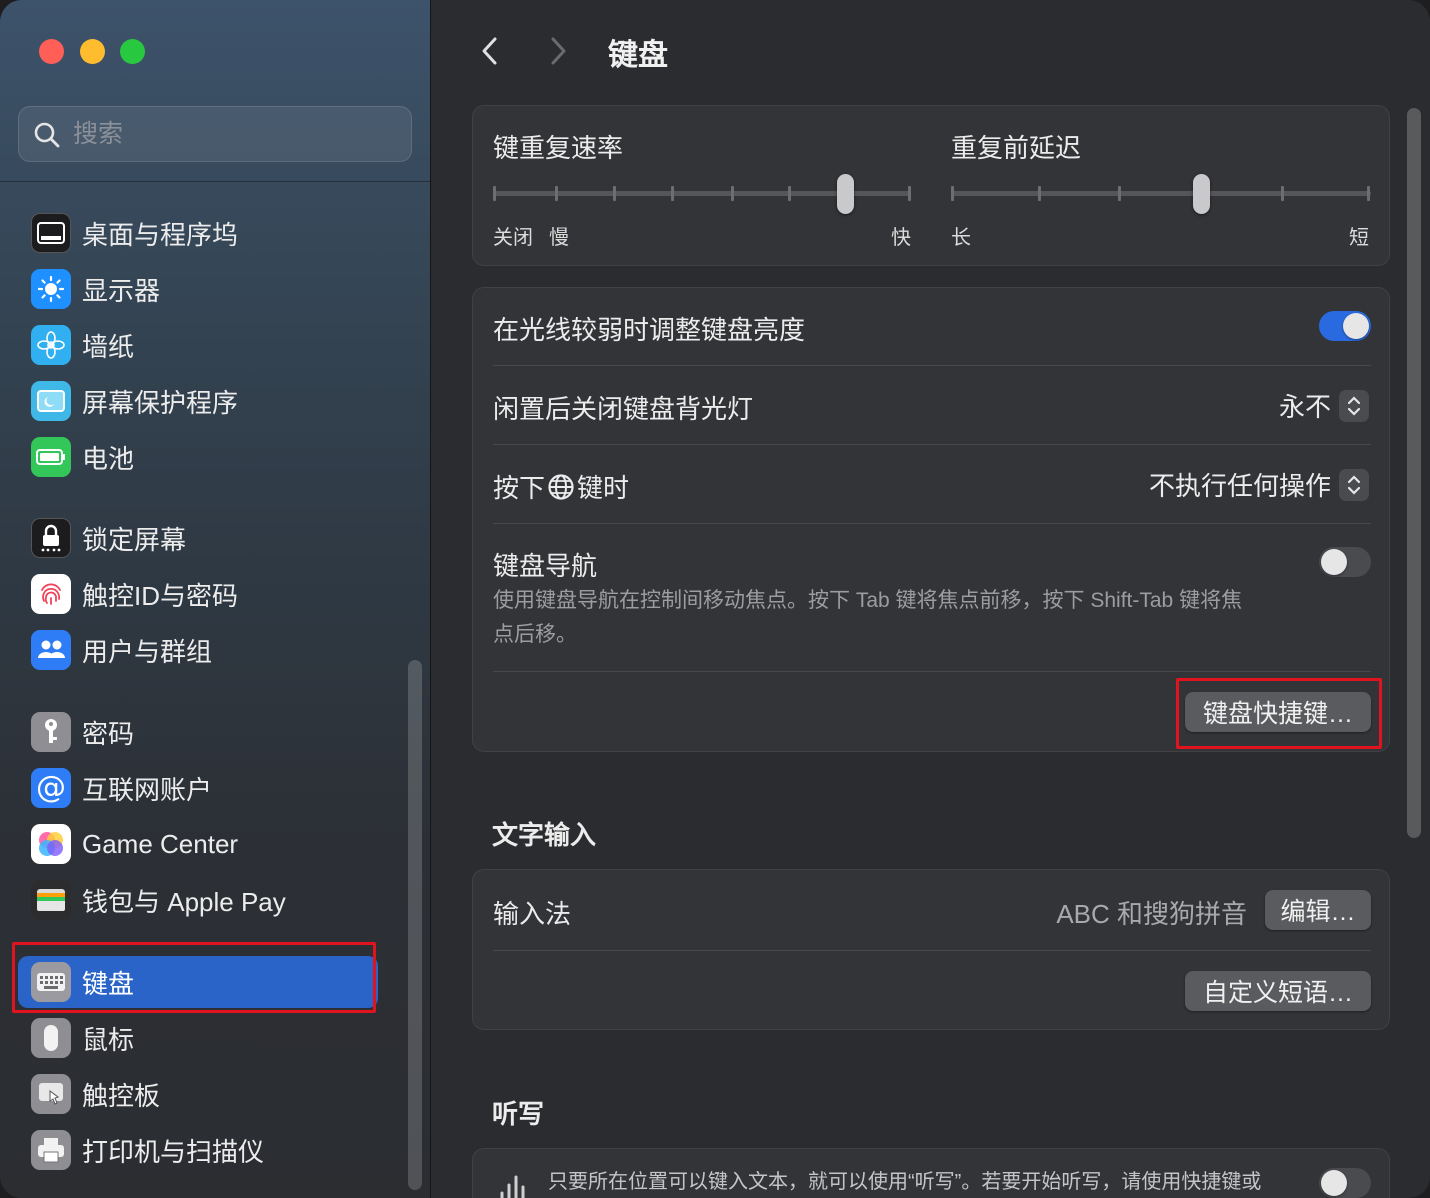 This screenshot has height=1198, width=1430. What do you see at coordinates (518, 1114) in the screenshot?
I see `dictation-section-title: 听写` at bounding box center [518, 1114].